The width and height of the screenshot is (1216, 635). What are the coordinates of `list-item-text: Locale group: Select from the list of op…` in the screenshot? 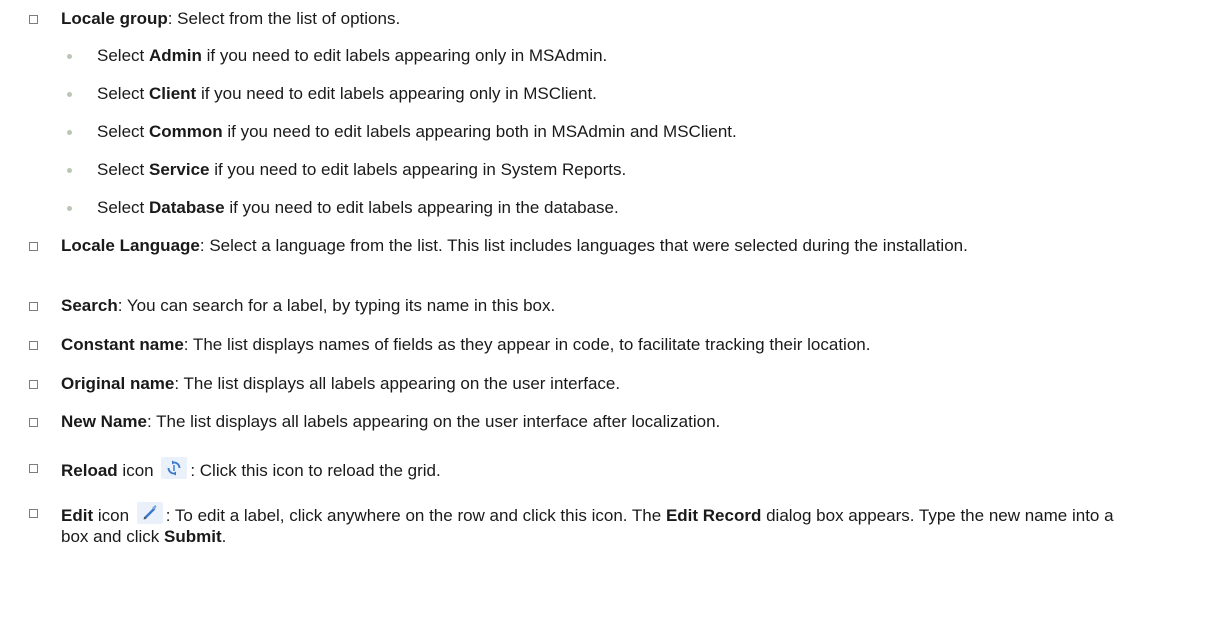 It's located at (231, 18).